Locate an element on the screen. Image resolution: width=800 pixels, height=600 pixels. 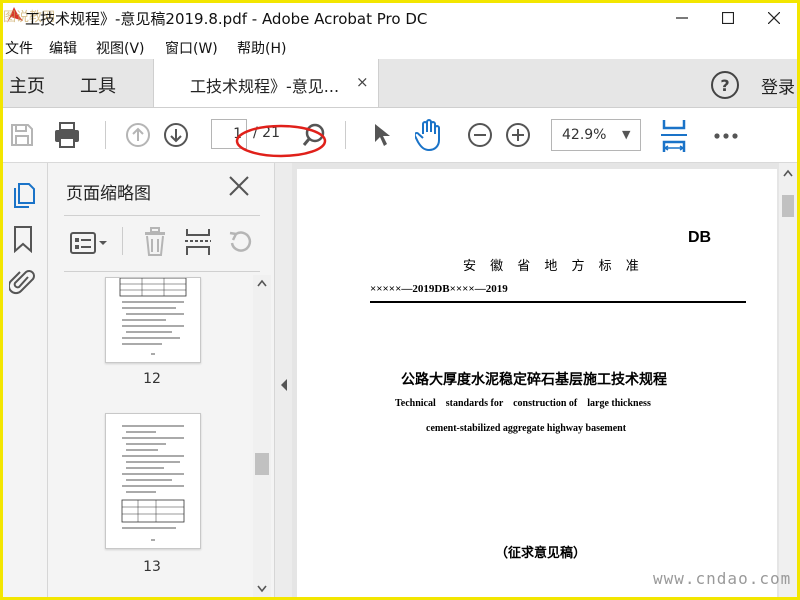
close-panel-icon is located at coordinates (239, 186).